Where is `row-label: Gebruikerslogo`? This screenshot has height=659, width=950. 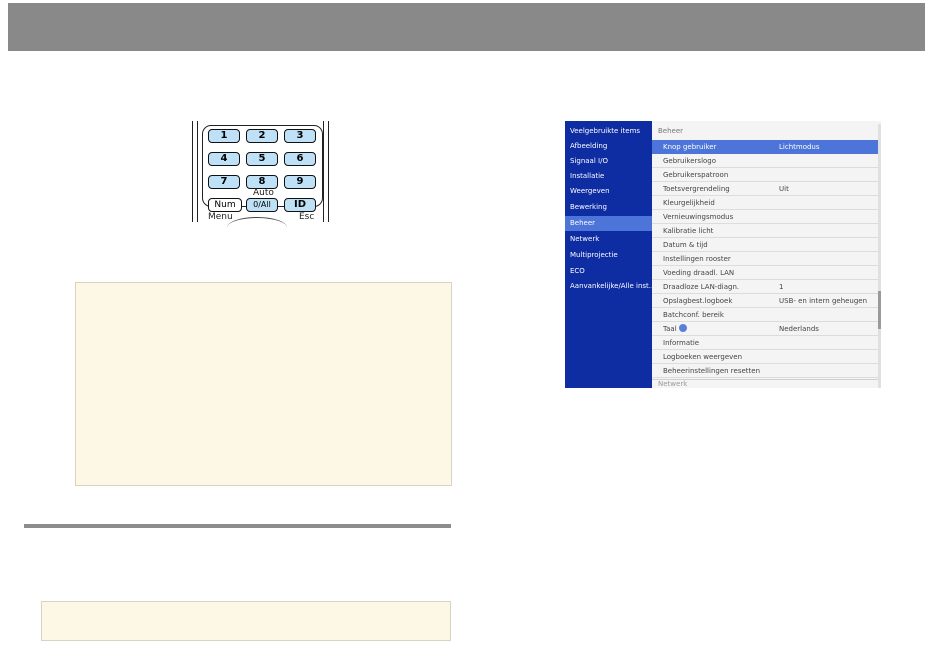
row-label: Gebruikerslogo is located at coordinates (690, 161).